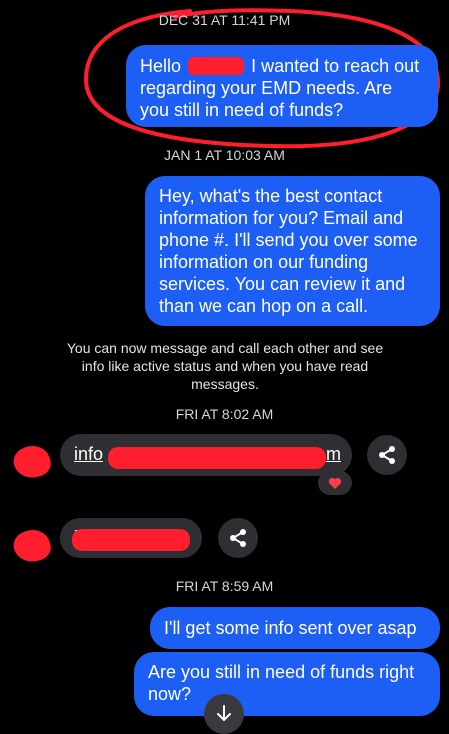 The image size is (449, 734). I want to click on message-greeting: Hello, so click(161, 66).